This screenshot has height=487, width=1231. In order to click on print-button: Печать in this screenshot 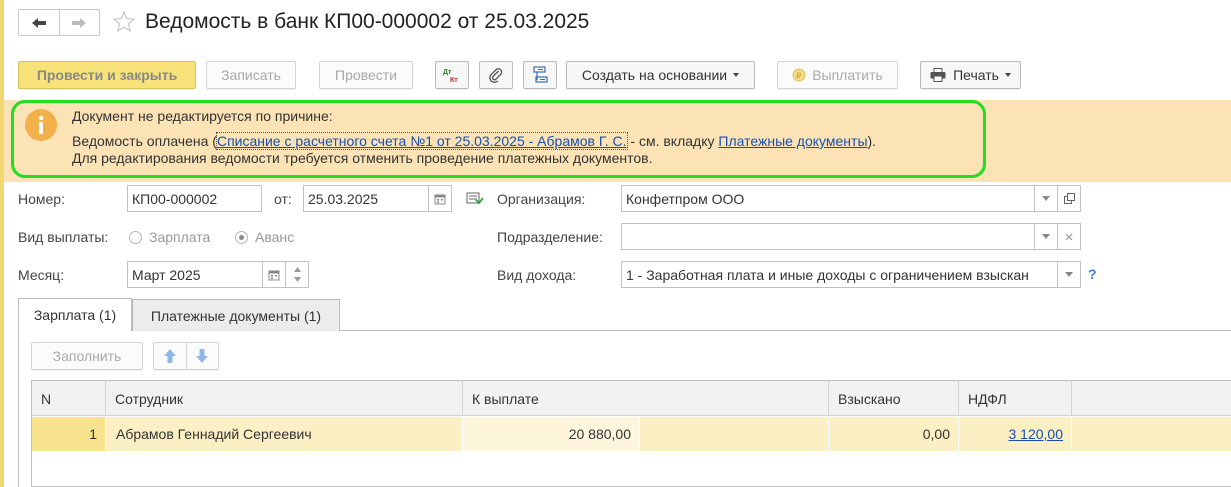, I will do `click(970, 75)`.